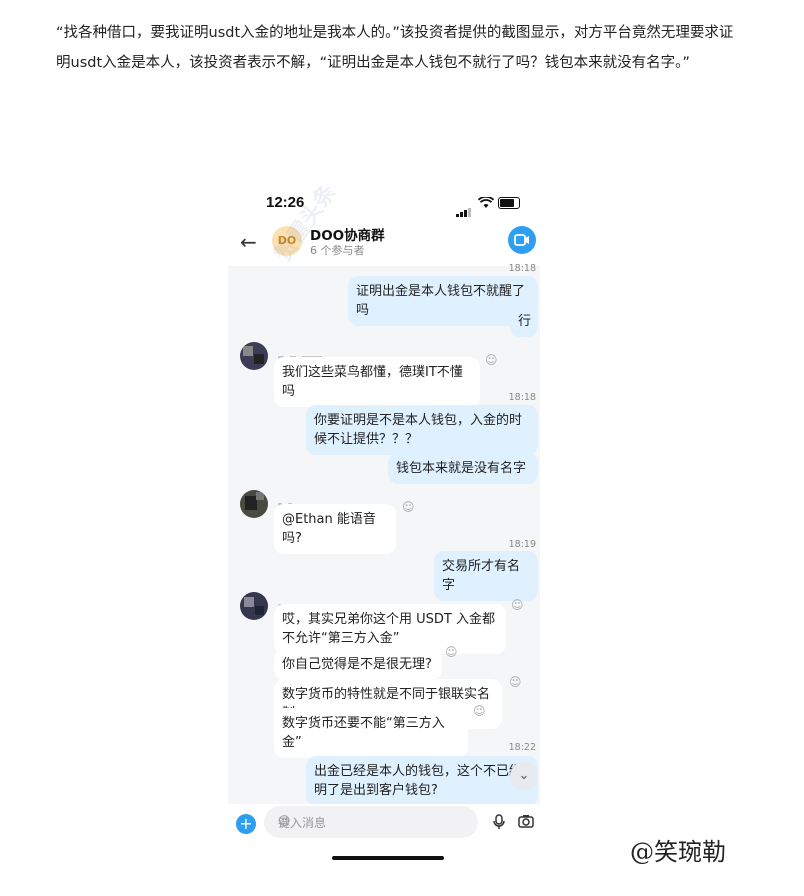 Image resolution: width=804 pixels, height=896 pixels. I want to click on arrow-left-icon: ←, so click(248, 242).